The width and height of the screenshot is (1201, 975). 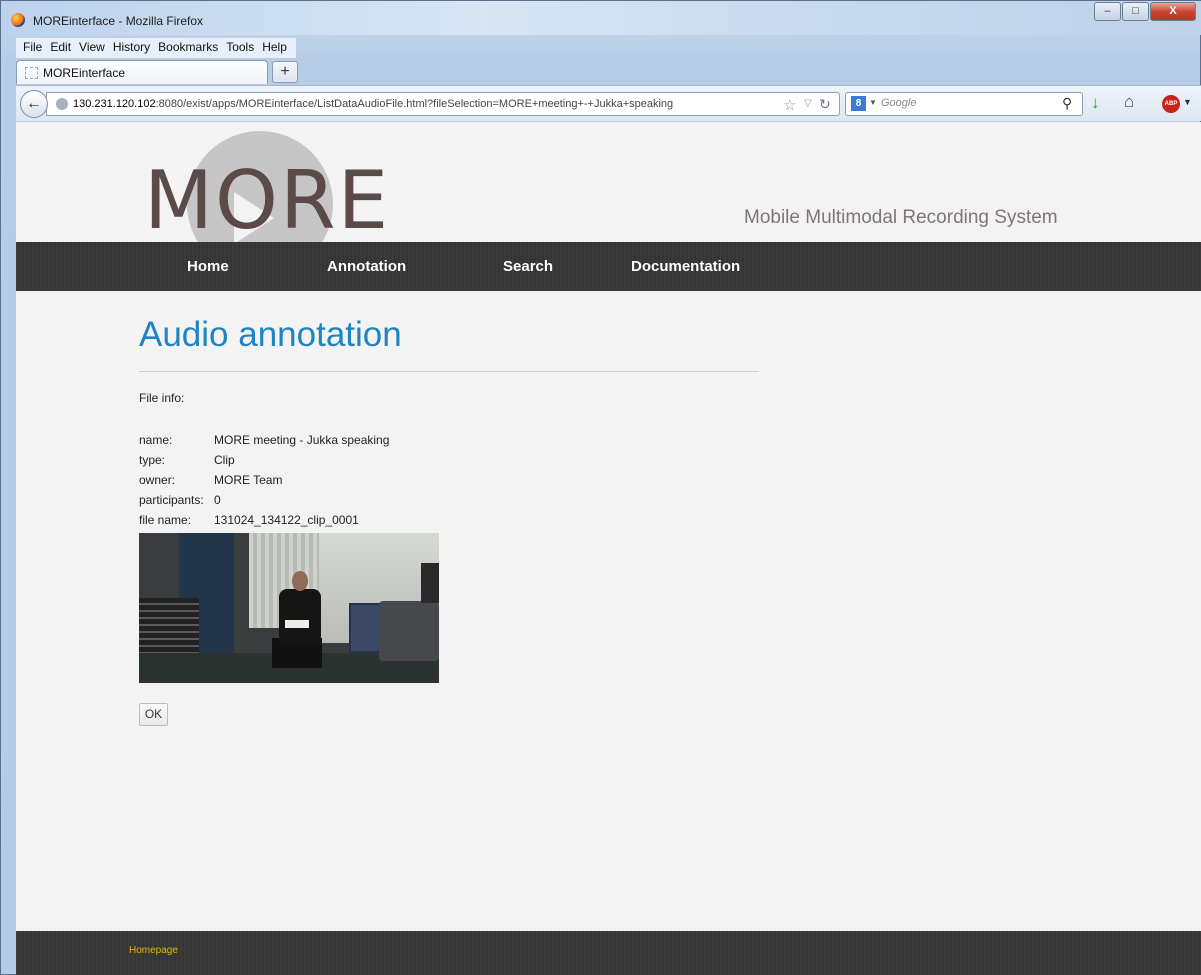 I want to click on thumbnail-person-body, so click(x=300, y=616).